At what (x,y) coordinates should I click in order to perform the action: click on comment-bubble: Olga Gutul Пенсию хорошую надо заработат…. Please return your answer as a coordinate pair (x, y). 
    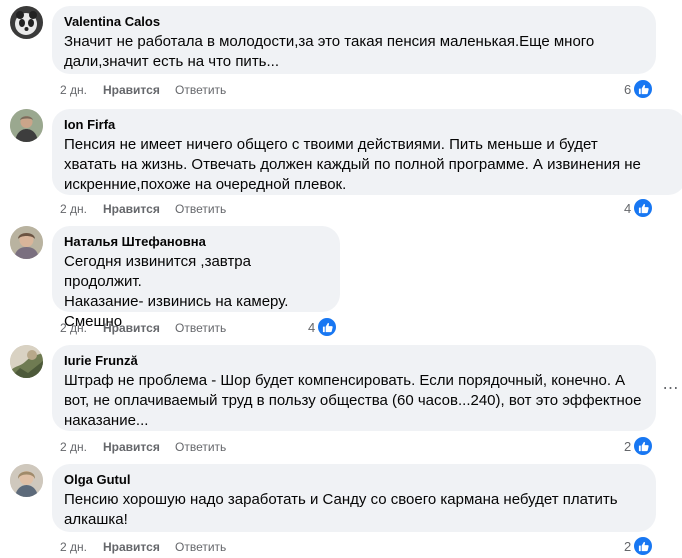
    Looking at the image, I should click on (354, 498).